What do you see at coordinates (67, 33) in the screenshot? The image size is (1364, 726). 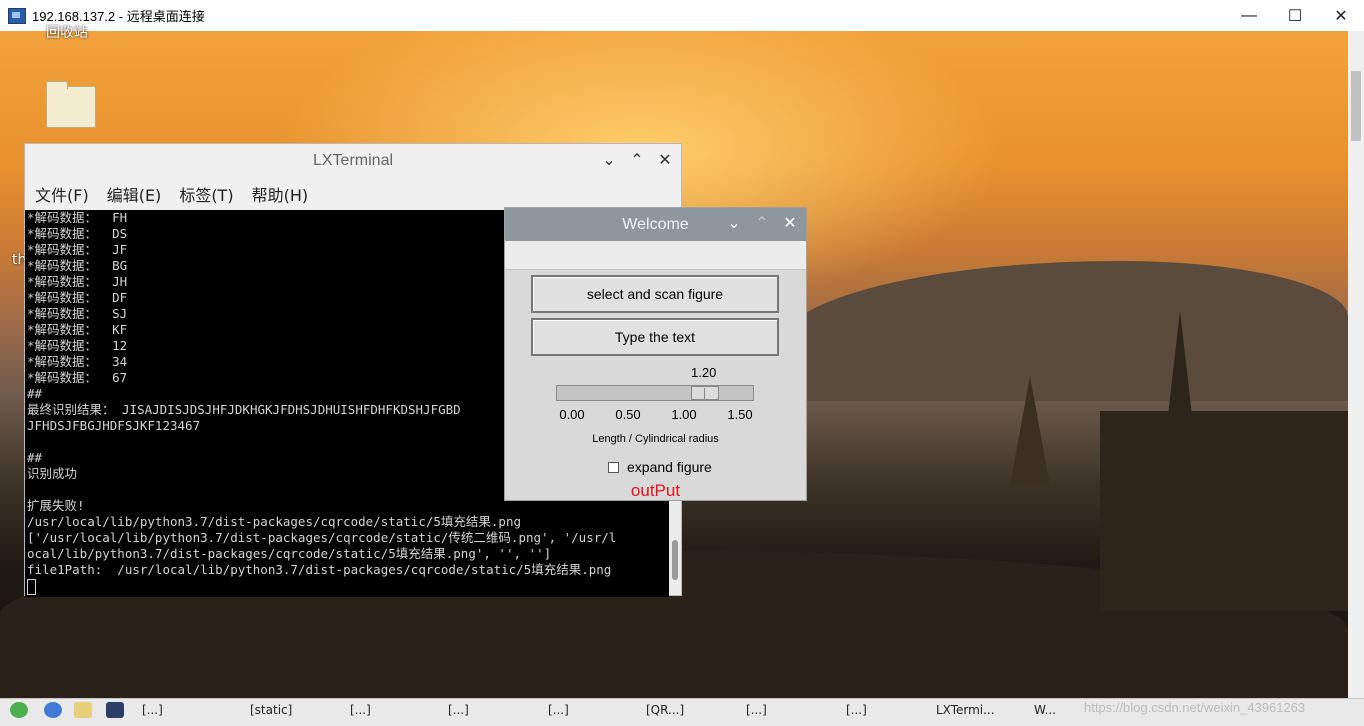 I see `trash-label: 回收站` at bounding box center [67, 33].